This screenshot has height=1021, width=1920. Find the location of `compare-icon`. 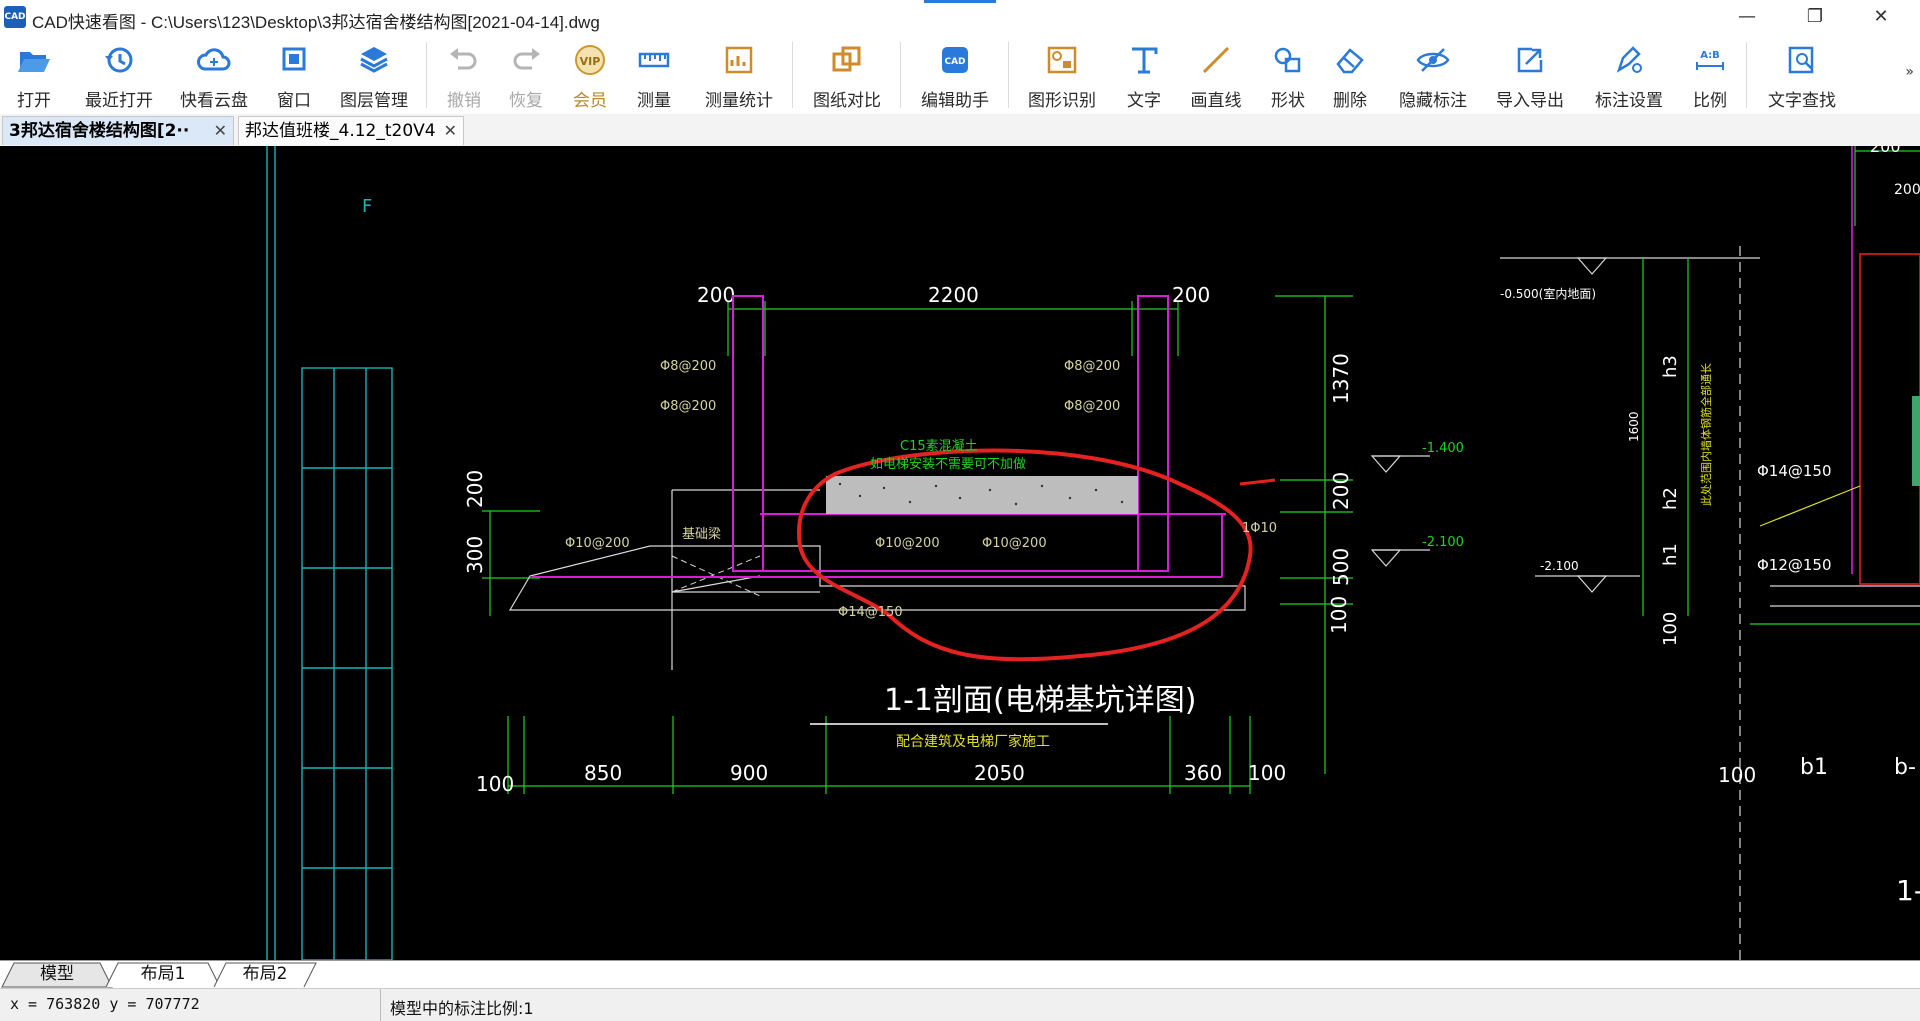

compare-icon is located at coordinates (846, 59).